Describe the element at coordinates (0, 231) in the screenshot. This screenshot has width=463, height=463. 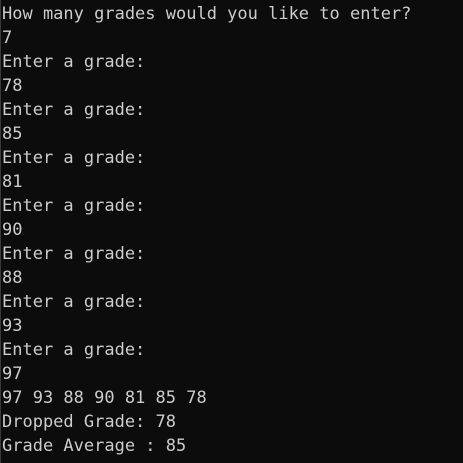
I see `window-border` at that location.